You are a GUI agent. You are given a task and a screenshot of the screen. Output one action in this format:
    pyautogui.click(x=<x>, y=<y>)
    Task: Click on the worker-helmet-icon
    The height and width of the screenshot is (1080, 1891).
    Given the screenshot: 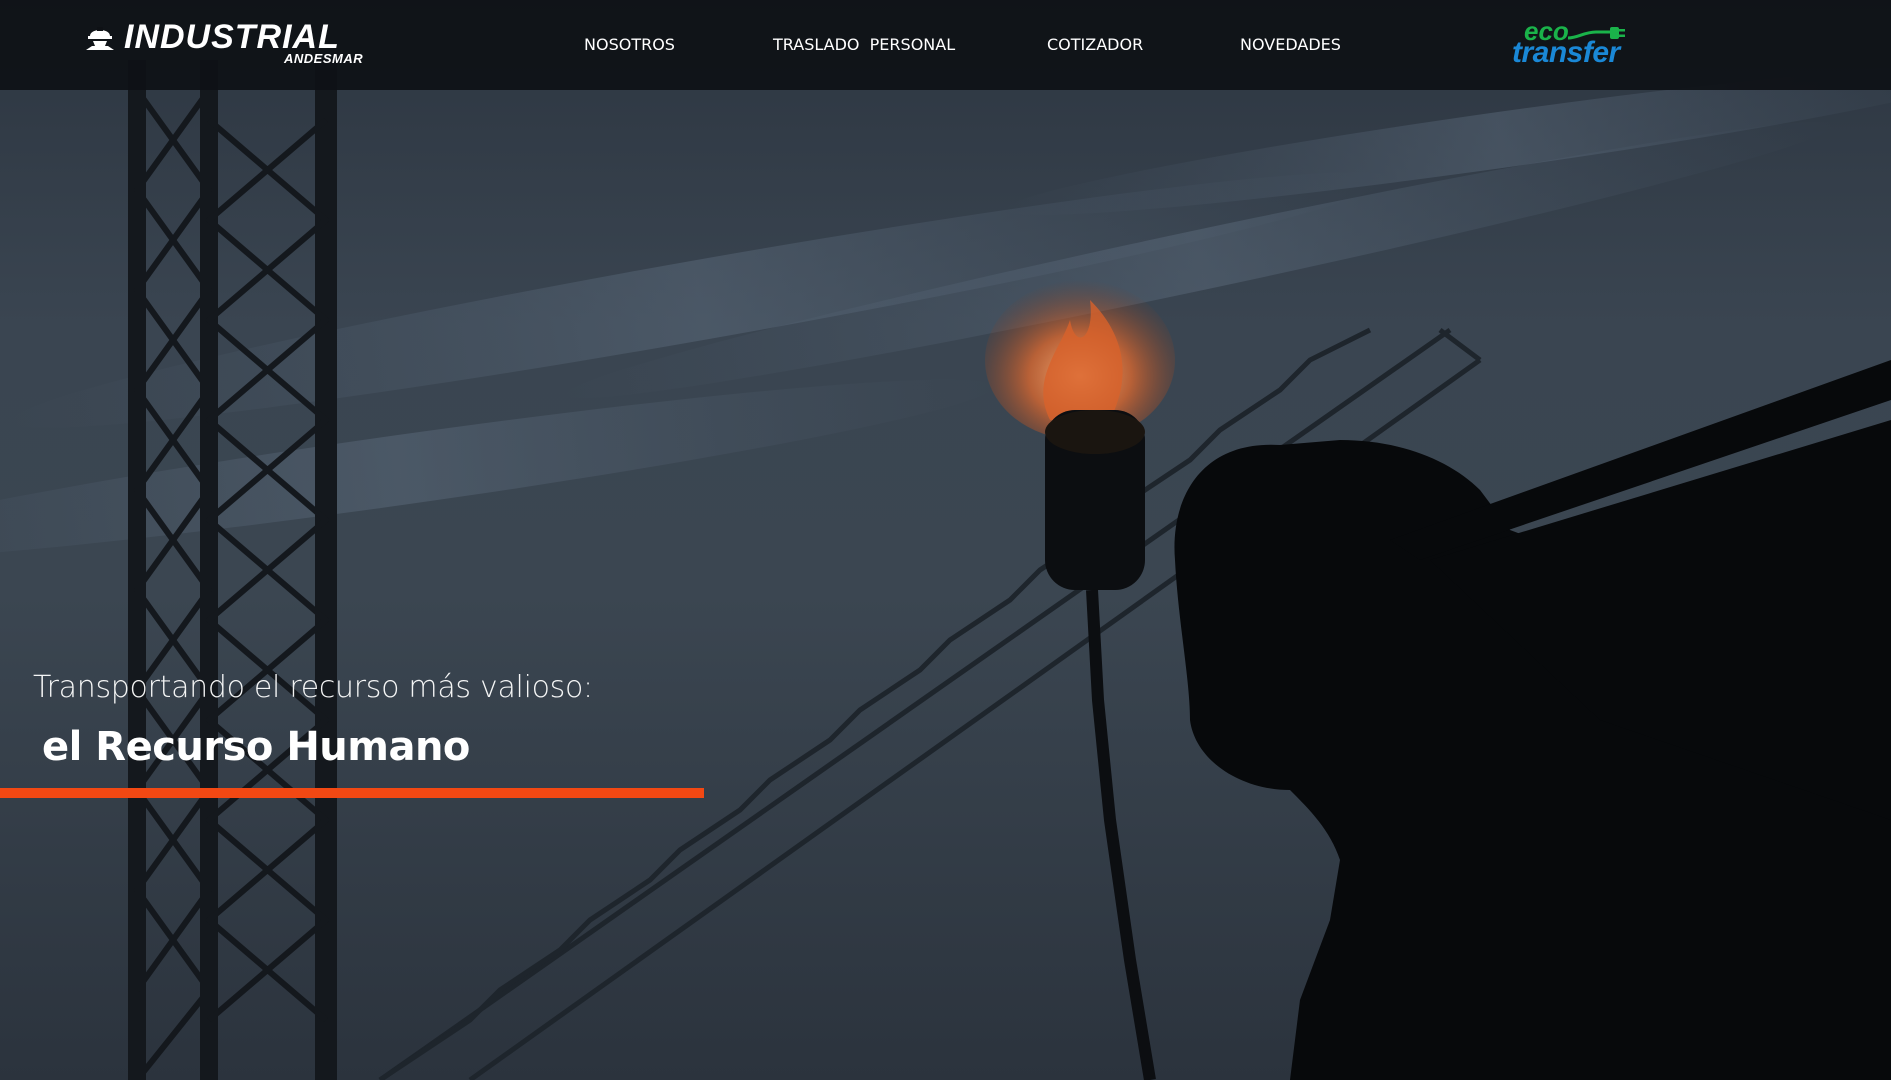 What is the action you would take?
    pyautogui.click(x=100, y=38)
    